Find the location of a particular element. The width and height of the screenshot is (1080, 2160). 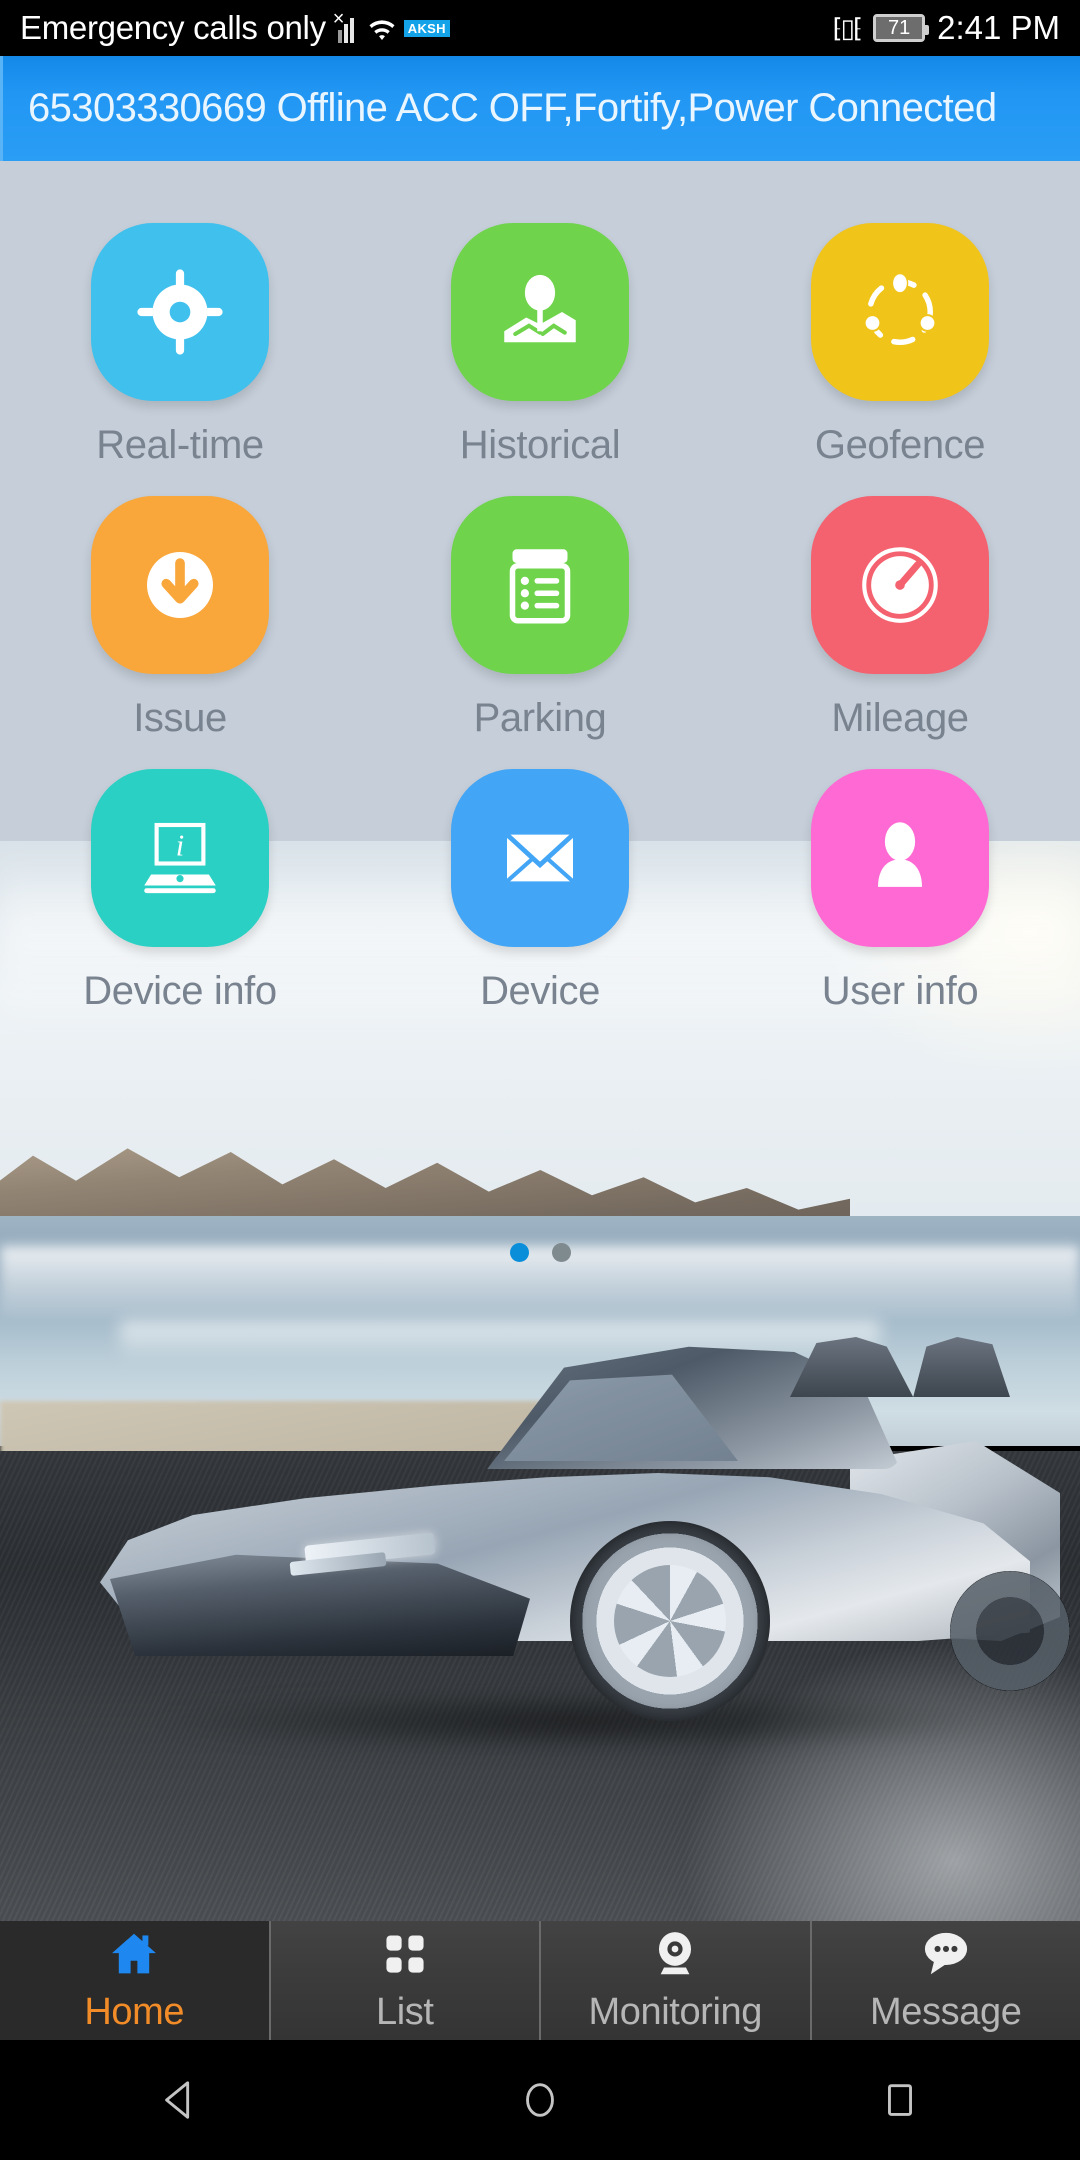

grid-item-geofence: Geofence is located at coordinates (900, 359).